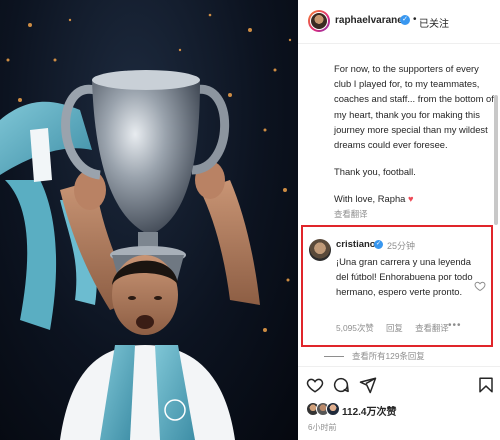 The height and width of the screenshot is (440, 500). I want to click on caption-signoff: With love, Rapha ♥, so click(414, 198).